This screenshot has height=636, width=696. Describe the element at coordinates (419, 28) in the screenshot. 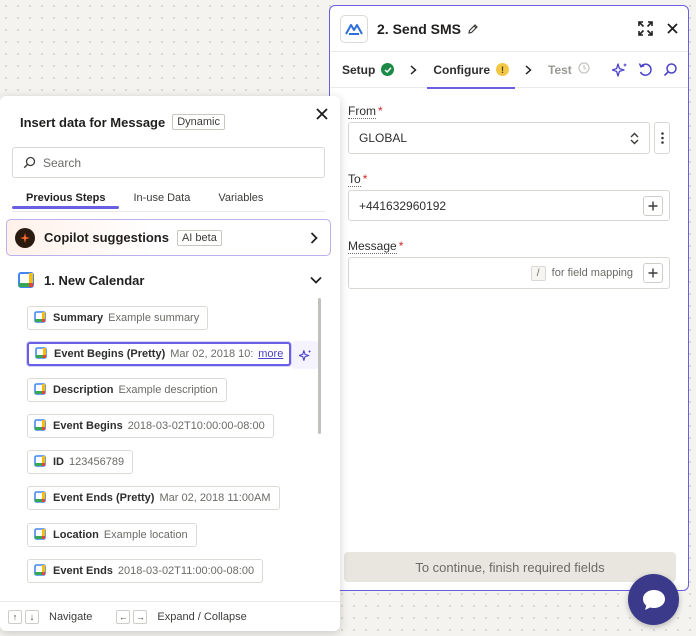

I see `step-title: 2. Send SMS` at that location.